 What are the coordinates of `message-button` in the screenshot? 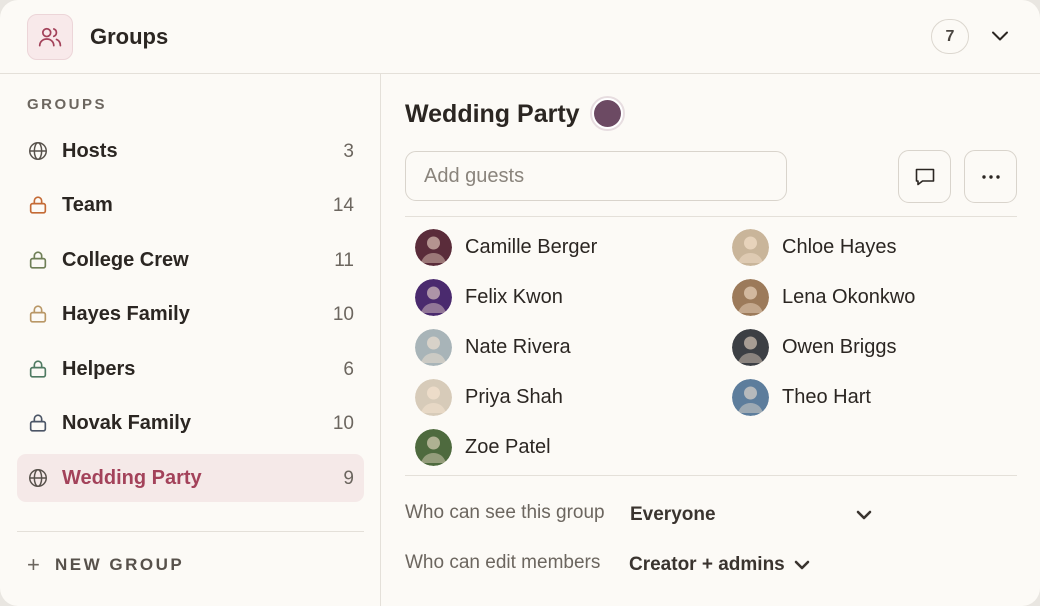 It's located at (924, 176).